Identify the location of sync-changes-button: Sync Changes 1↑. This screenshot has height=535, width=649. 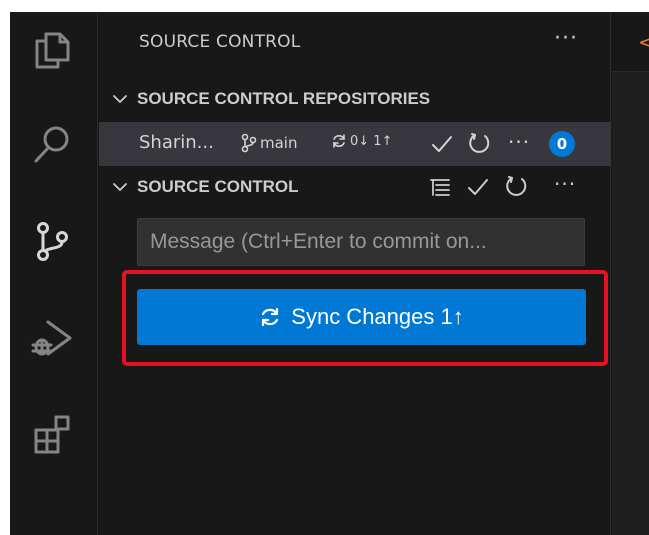
(361, 317).